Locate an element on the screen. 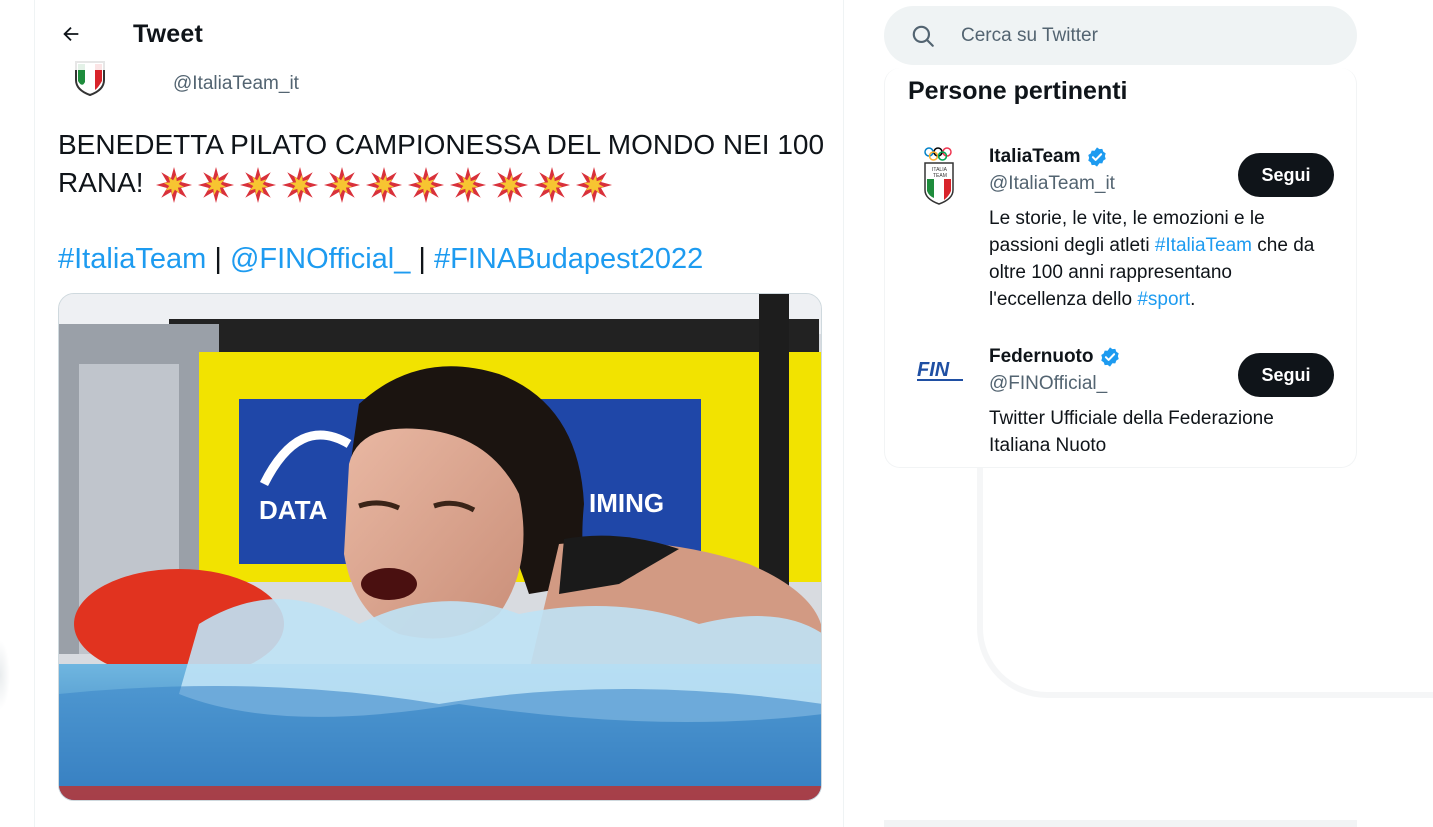  top-bar: Tweet is located at coordinates (439, 35).